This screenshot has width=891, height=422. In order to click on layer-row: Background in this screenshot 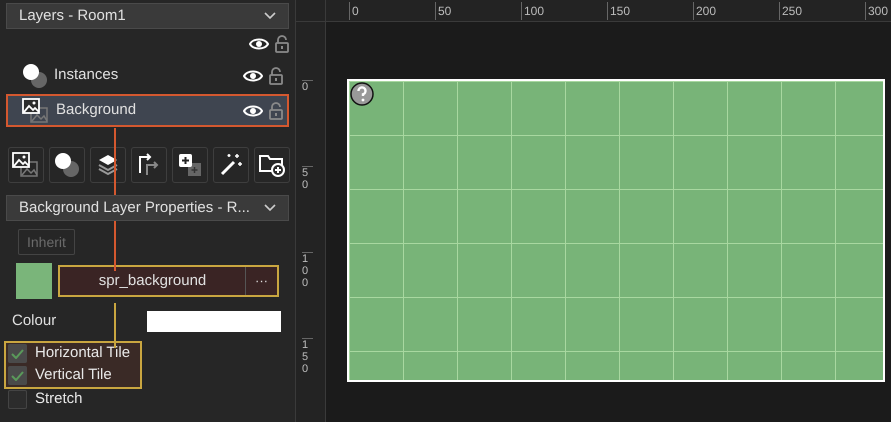, I will do `click(147, 110)`.